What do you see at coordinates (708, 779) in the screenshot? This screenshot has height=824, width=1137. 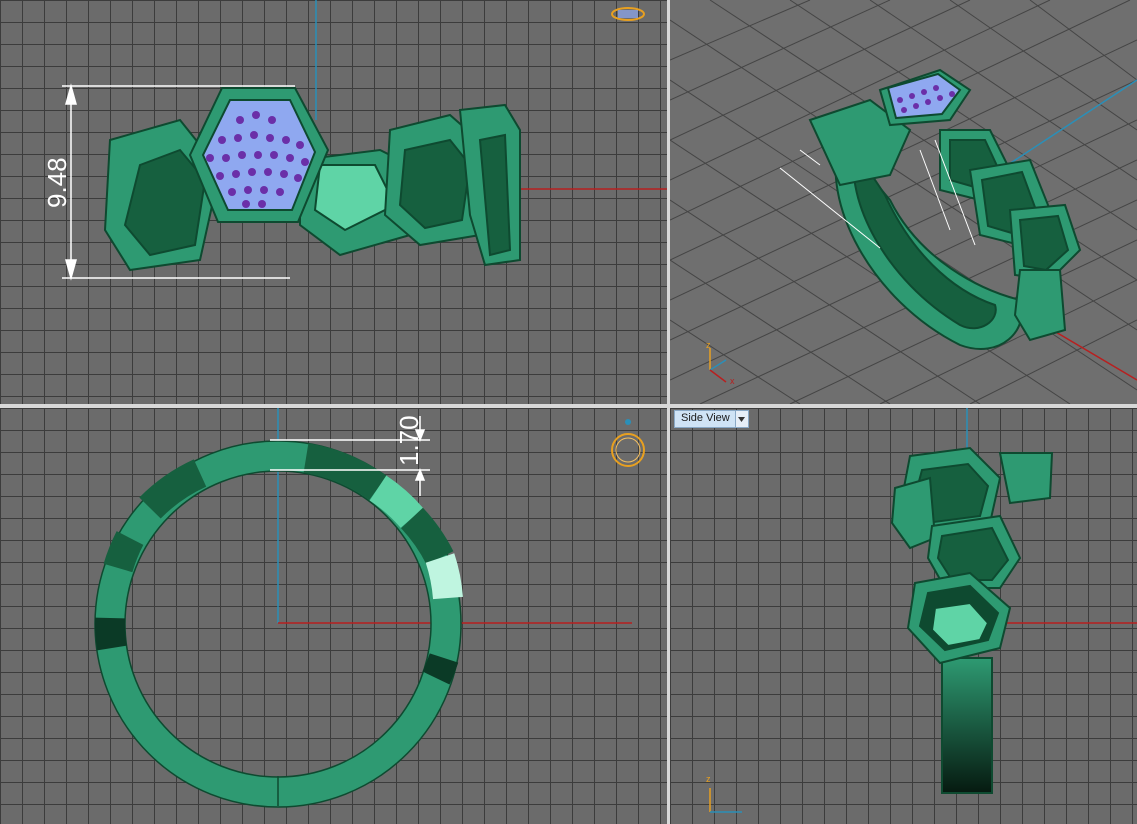 I see `side-axis-z-label: z` at bounding box center [708, 779].